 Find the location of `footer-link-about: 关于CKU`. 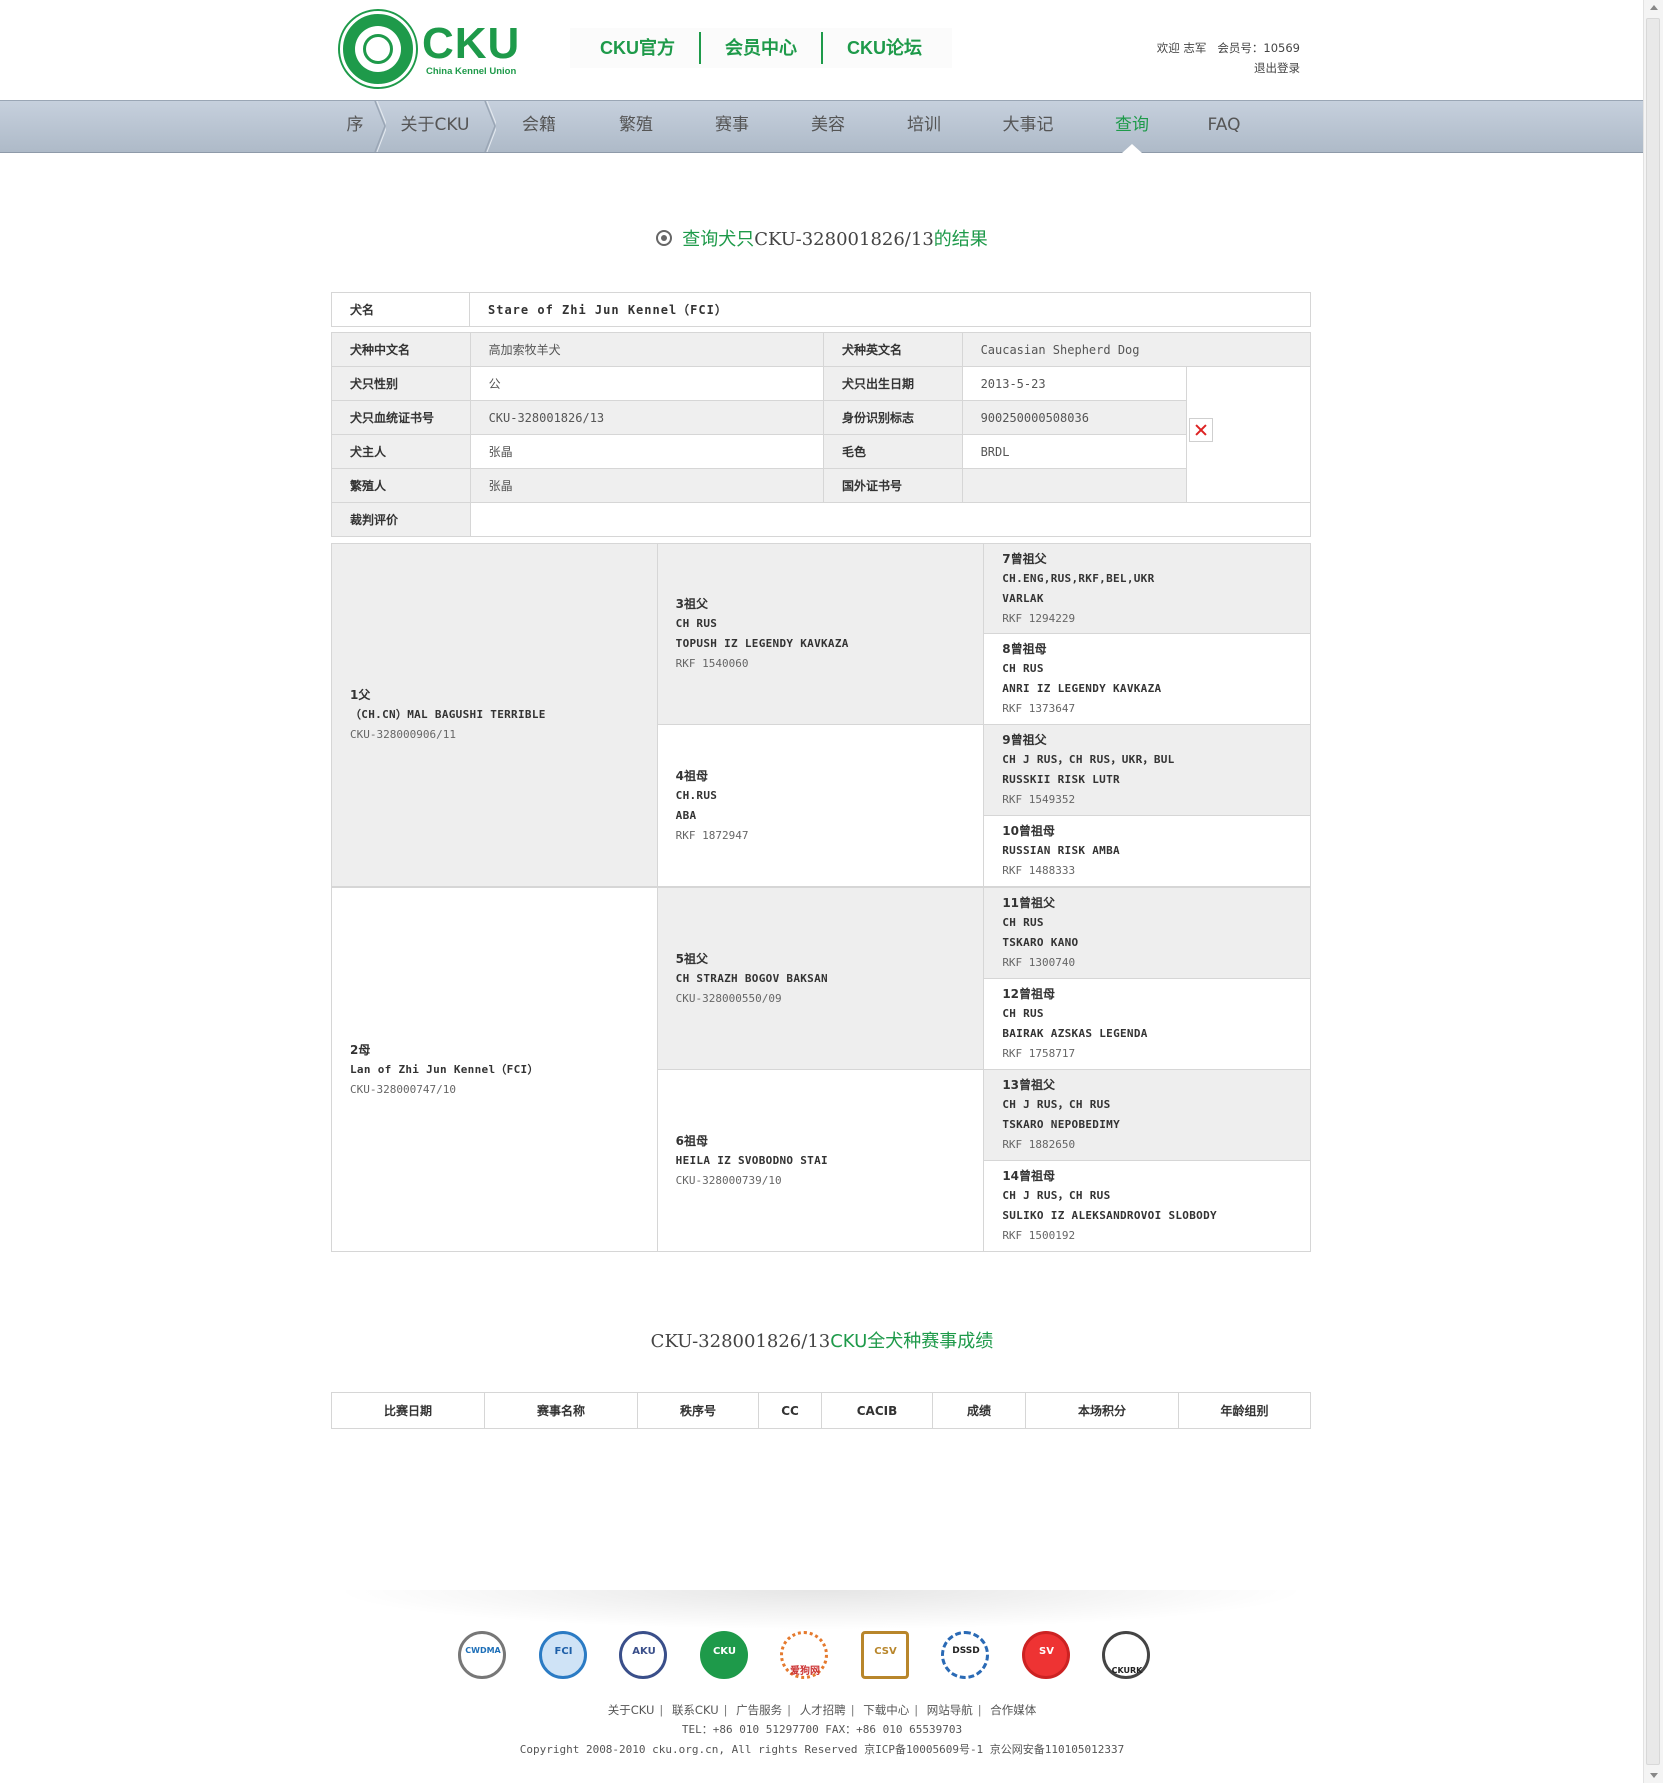

footer-link-about: 关于CKU is located at coordinates (631, 1710).